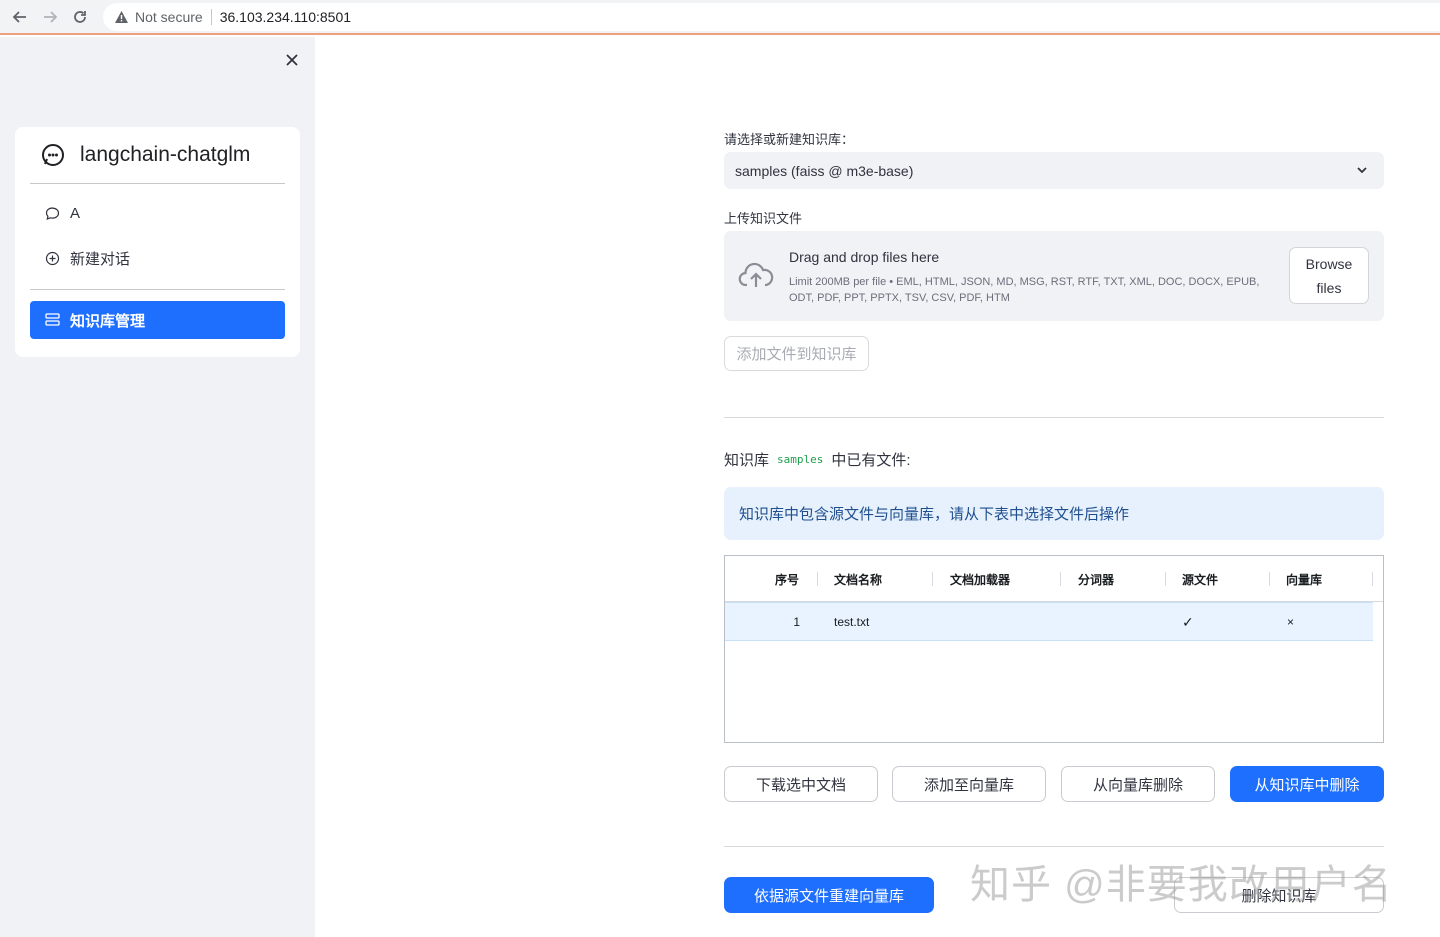  Describe the element at coordinates (52, 213) in the screenshot. I see `chat-bubble-icon` at that location.